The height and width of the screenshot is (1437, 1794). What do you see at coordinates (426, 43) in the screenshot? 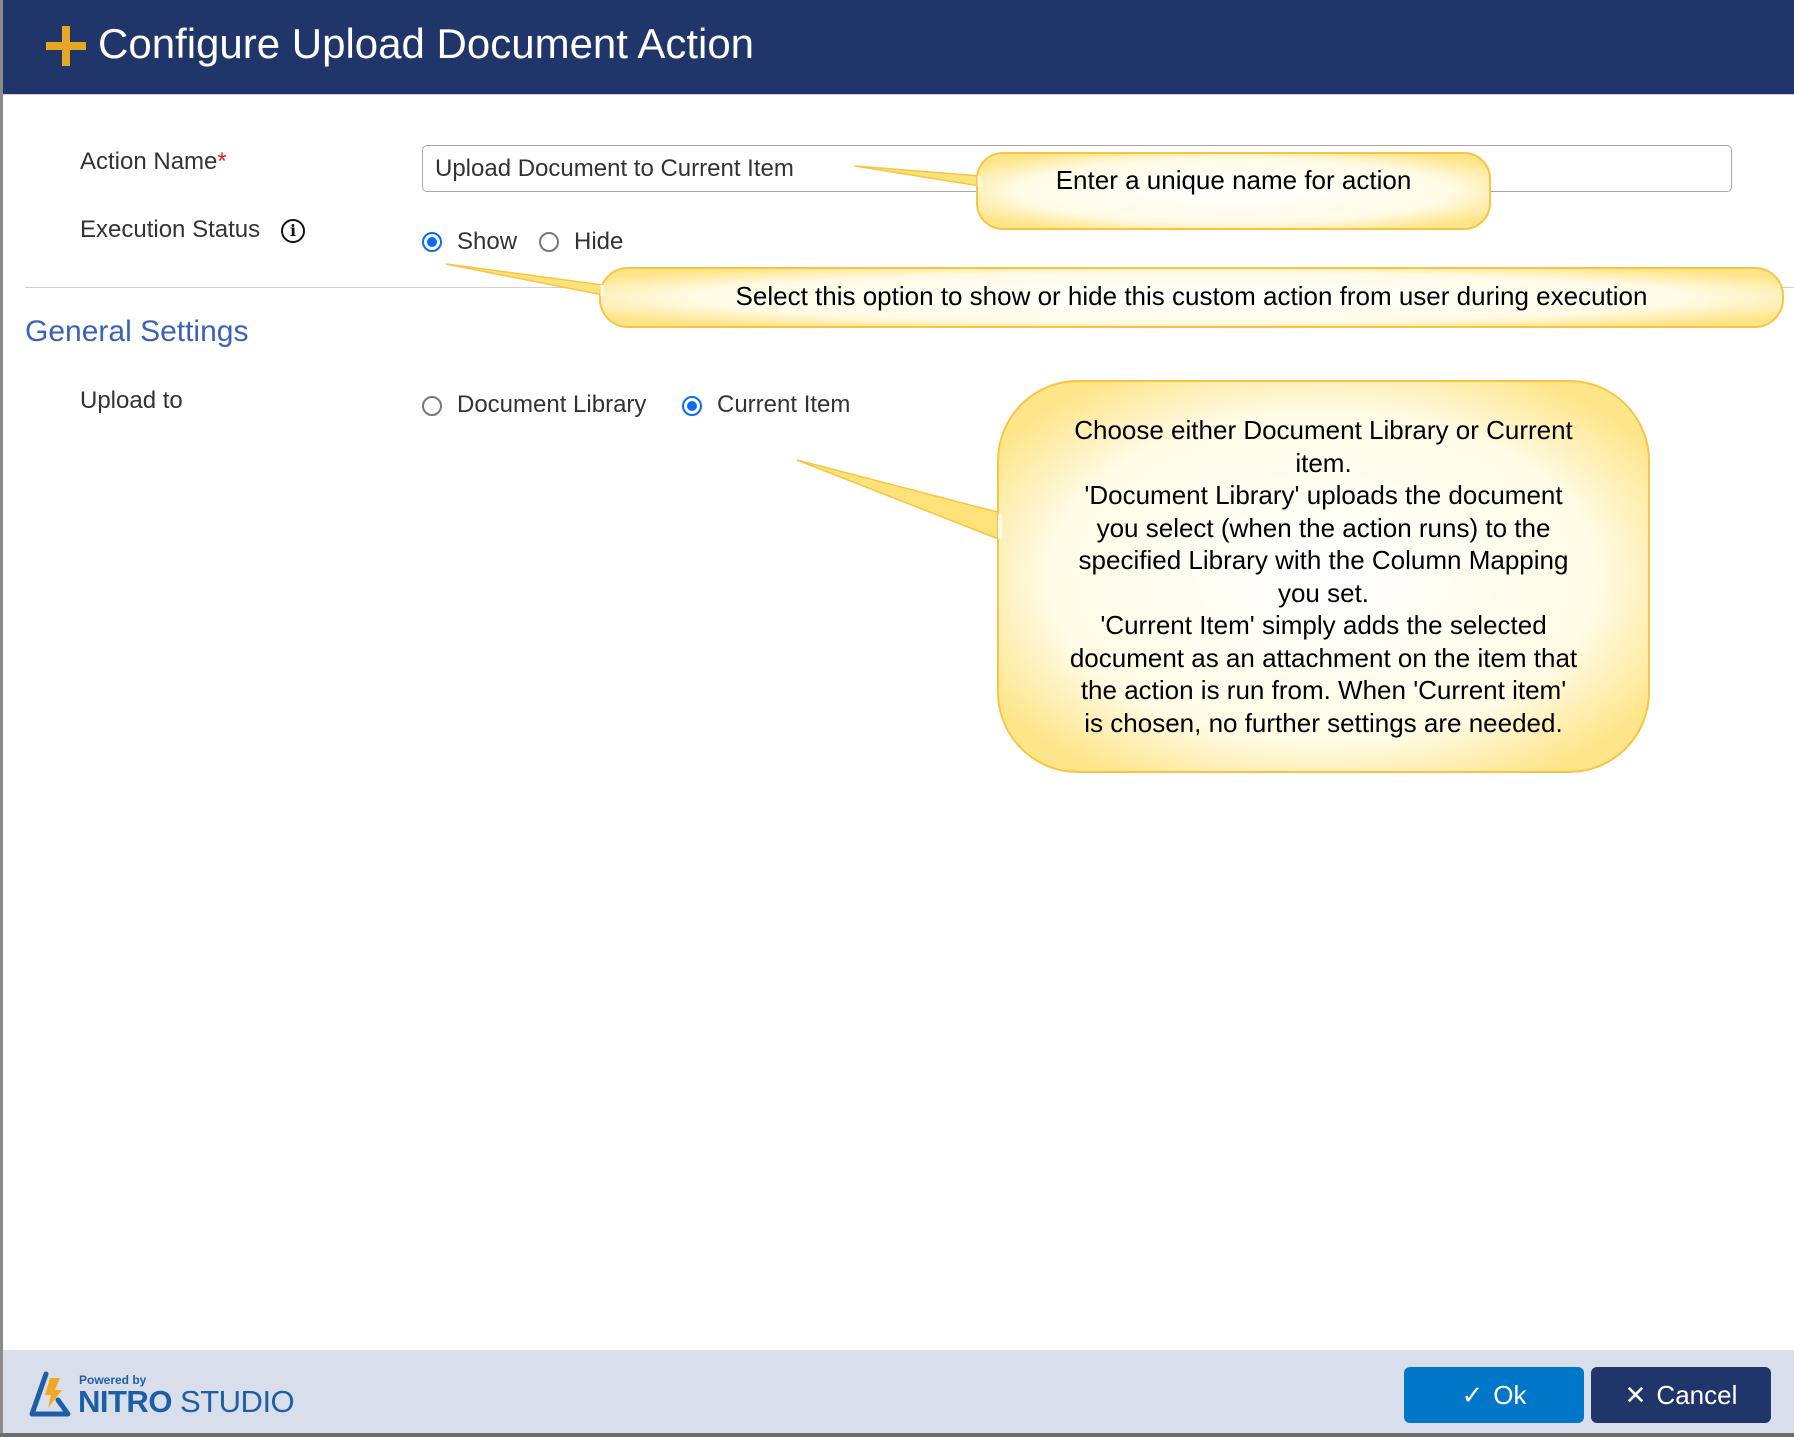
I see `dialog-title: Configure Upload Document Action` at bounding box center [426, 43].